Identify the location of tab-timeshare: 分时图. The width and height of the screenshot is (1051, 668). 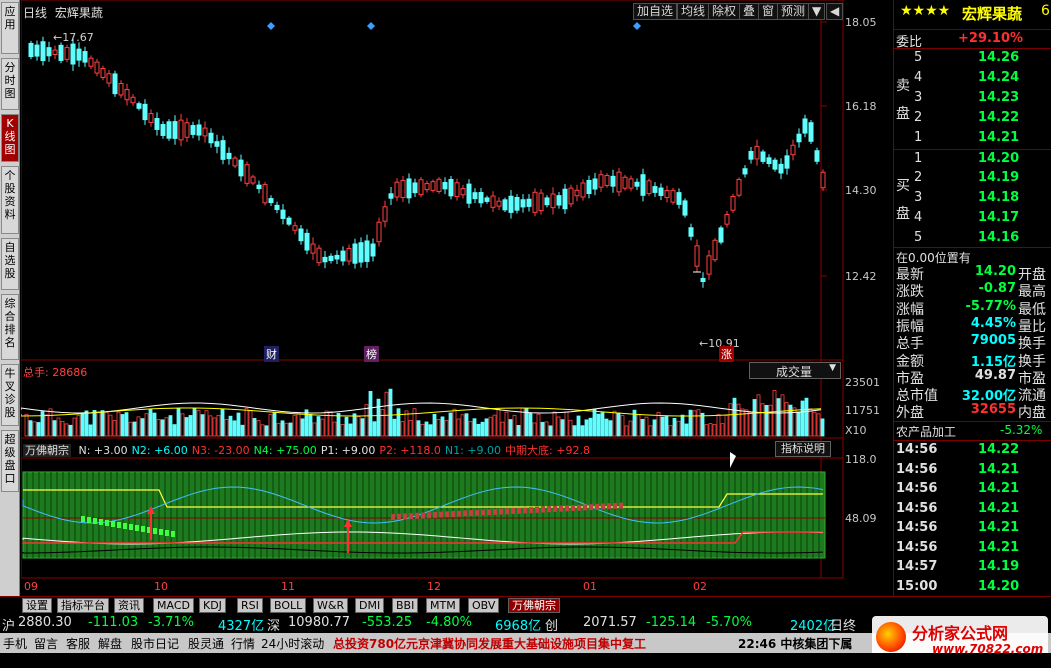
(10, 84).